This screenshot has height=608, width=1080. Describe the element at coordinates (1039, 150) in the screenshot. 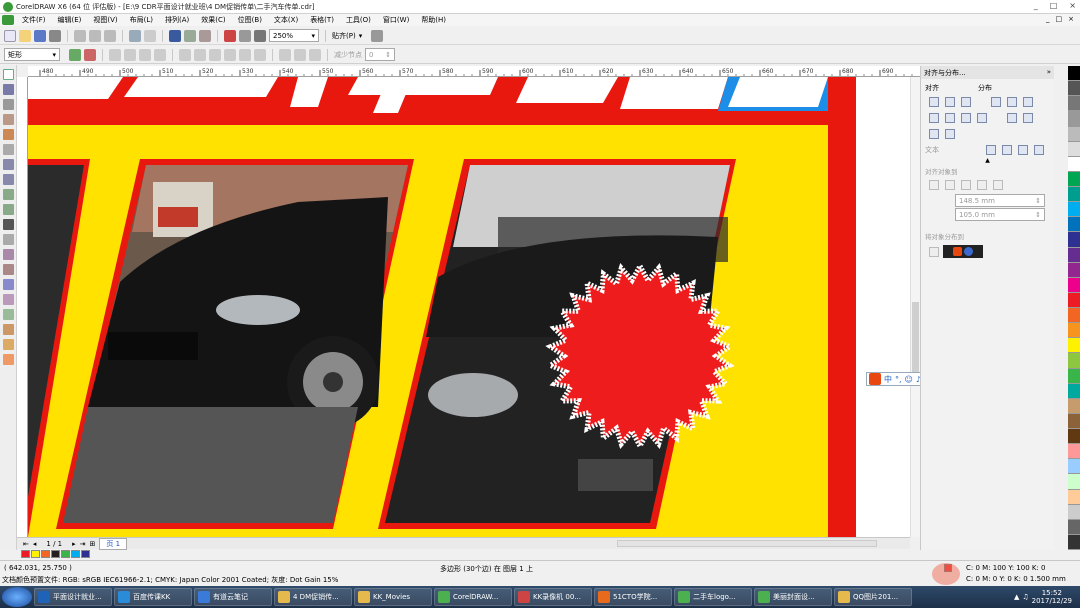

I see `text-outline-icon` at that location.